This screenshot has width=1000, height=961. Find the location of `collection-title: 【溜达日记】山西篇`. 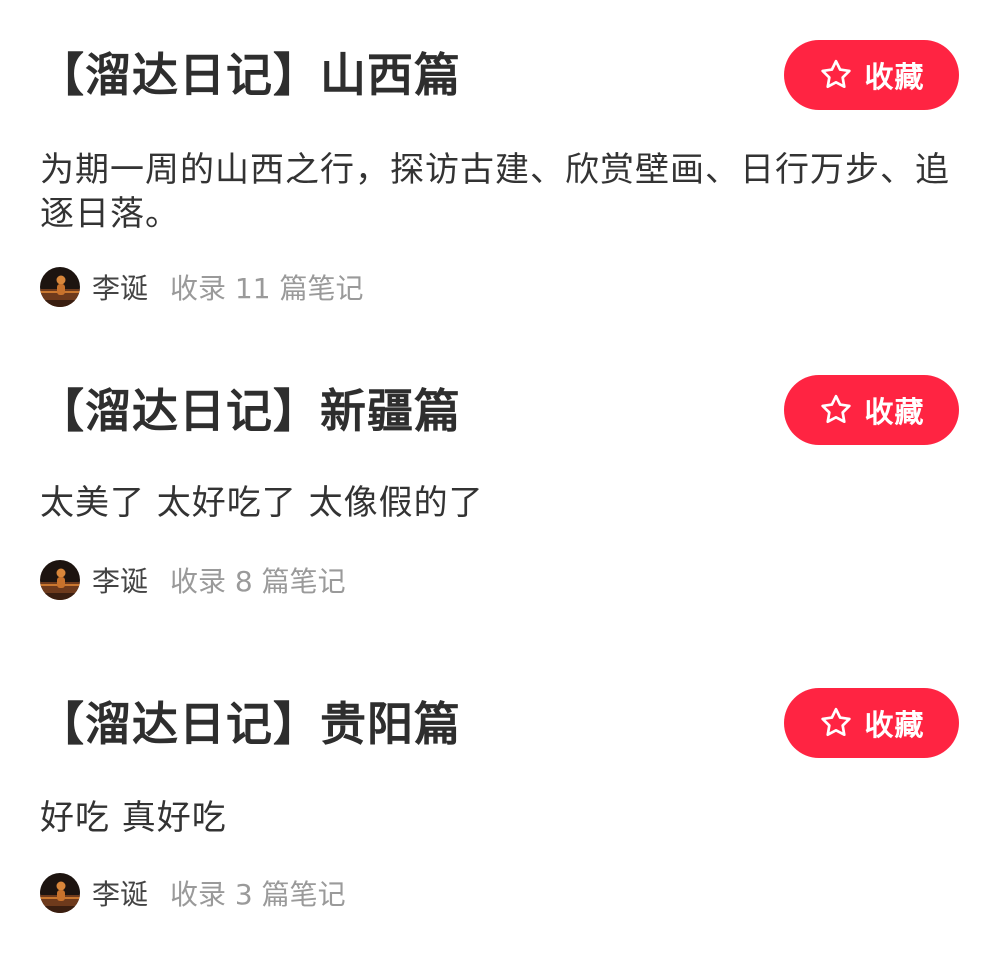

collection-title: 【溜达日记】山西篇 is located at coordinates (249, 75).